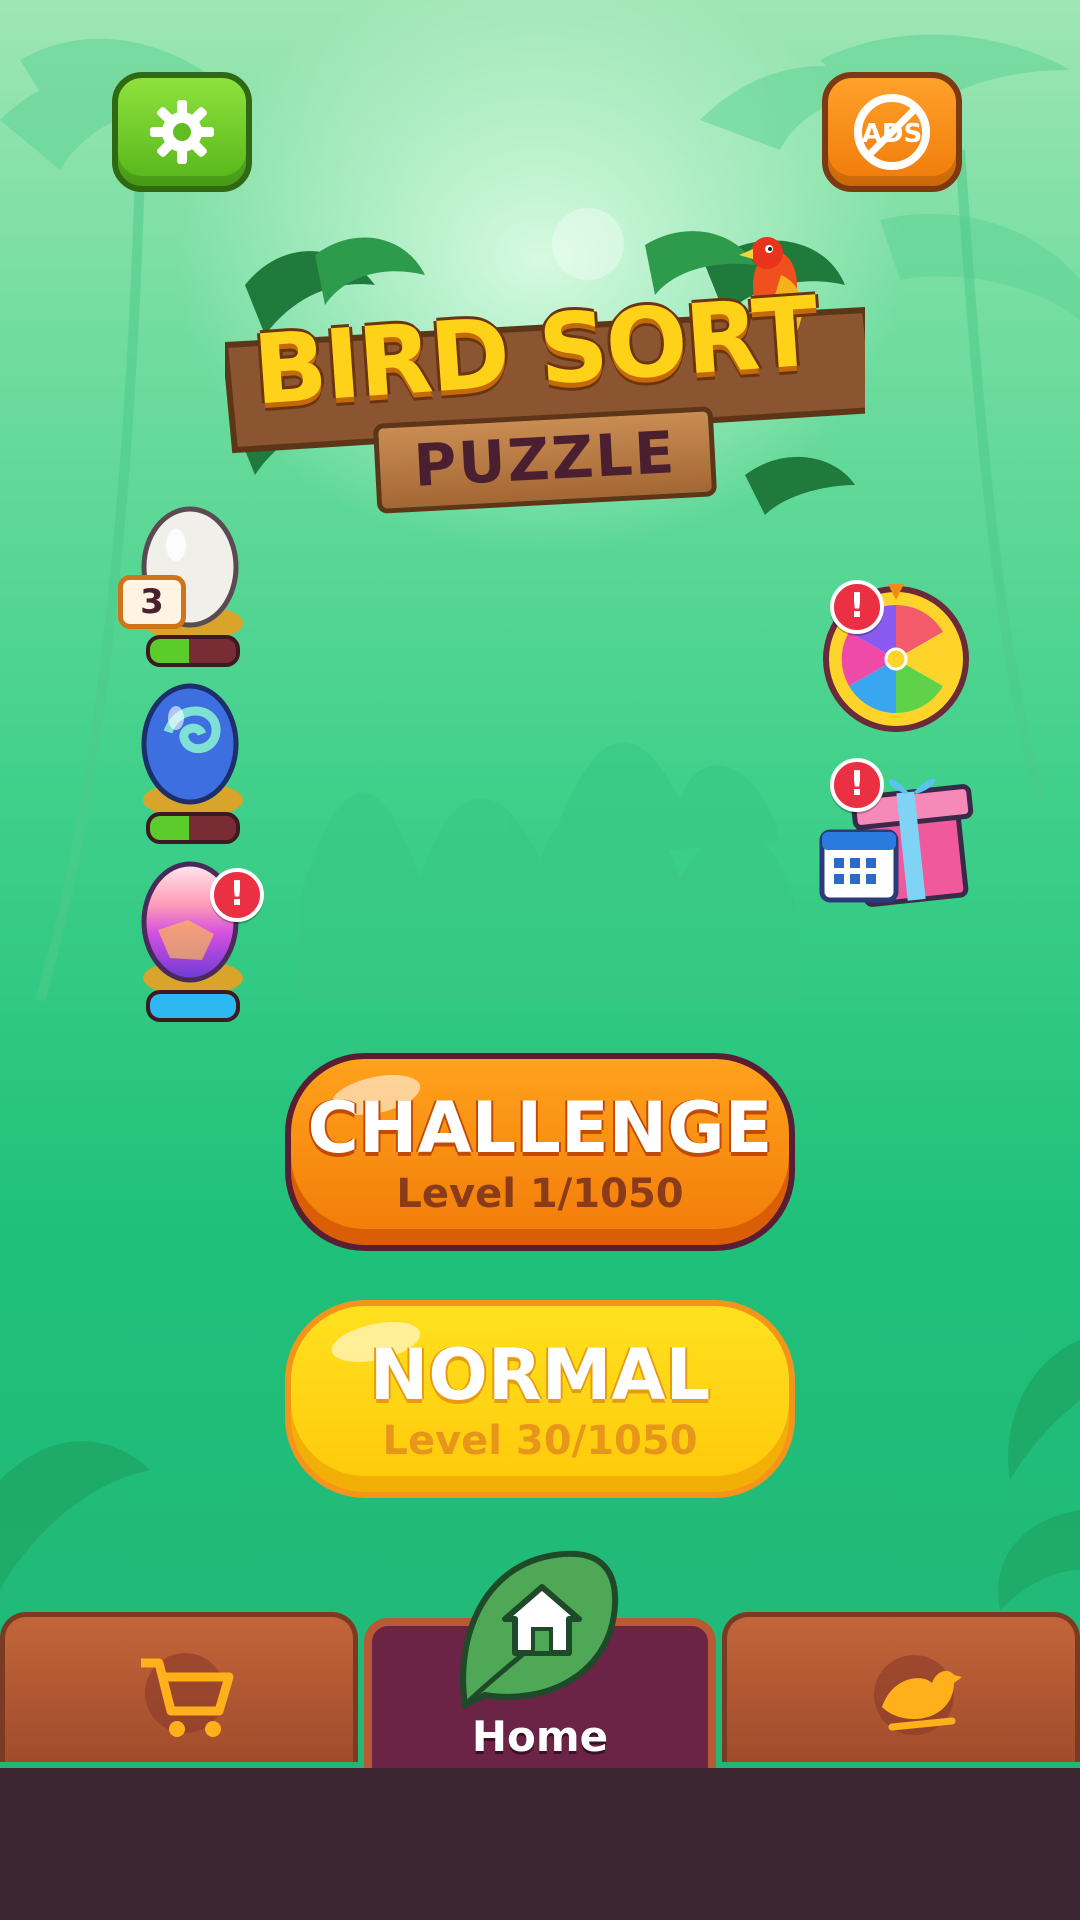  What do you see at coordinates (540, 1441) in the screenshot?
I see `normal-level: Level 30/1050` at bounding box center [540, 1441].